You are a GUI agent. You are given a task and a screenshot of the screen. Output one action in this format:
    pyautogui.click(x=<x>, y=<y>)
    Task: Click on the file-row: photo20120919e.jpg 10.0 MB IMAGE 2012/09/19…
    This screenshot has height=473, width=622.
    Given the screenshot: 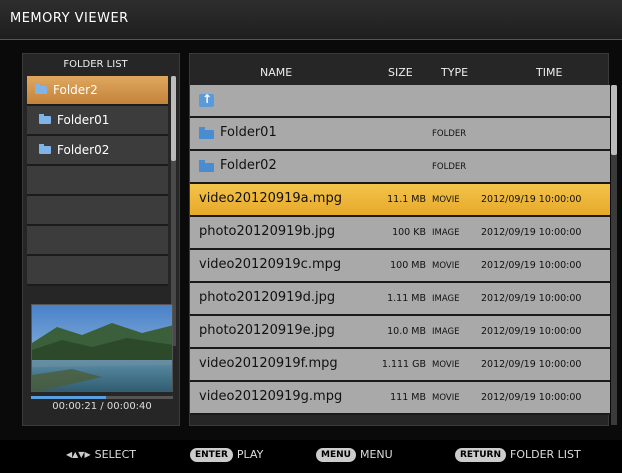 What is the action you would take?
    pyautogui.click(x=400, y=332)
    